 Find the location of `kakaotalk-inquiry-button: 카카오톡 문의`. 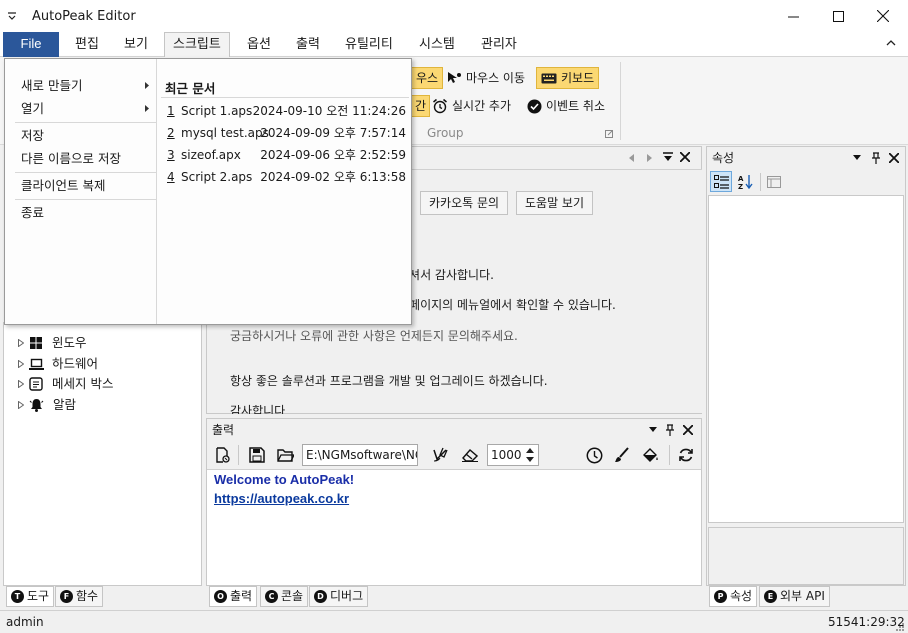

kakaotalk-inquiry-button: 카카오톡 문의 is located at coordinates (464, 203).